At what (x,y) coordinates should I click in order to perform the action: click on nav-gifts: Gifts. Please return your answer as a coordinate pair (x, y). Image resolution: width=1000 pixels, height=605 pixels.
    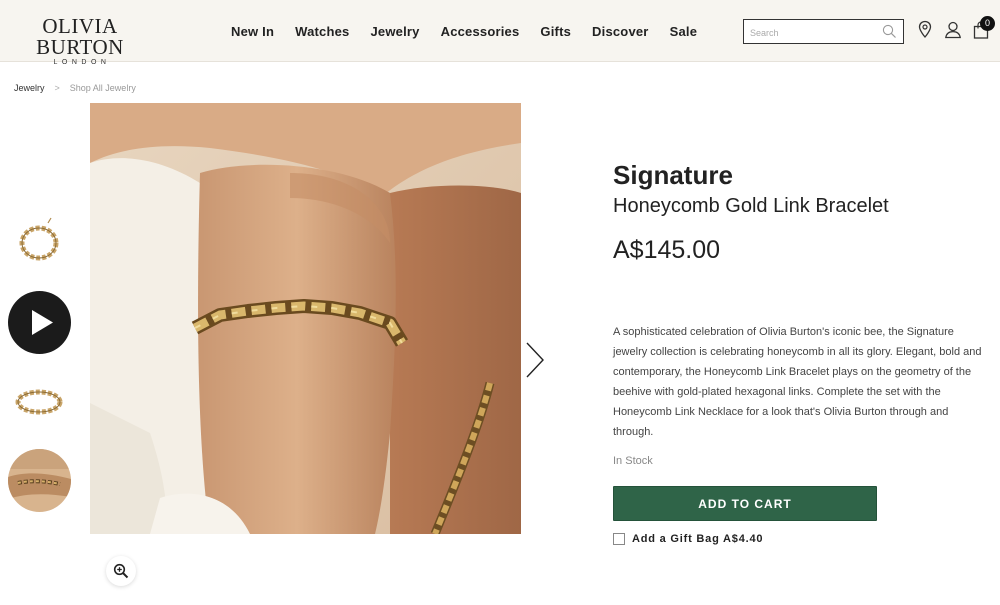
    Looking at the image, I should click on (555, 32).